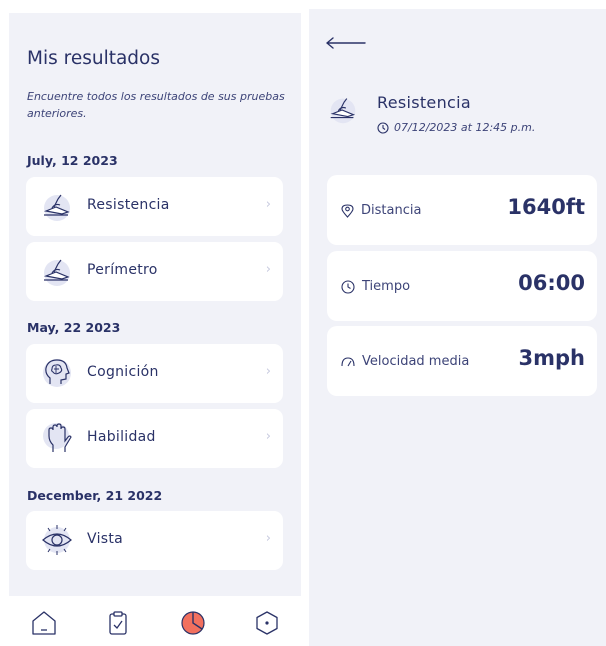 This screenshot has height=646, width=606. What do you see at coordinates (57, 373) in the screenshot?
I see `brain-head-icon` at bounding box center [57, 373].